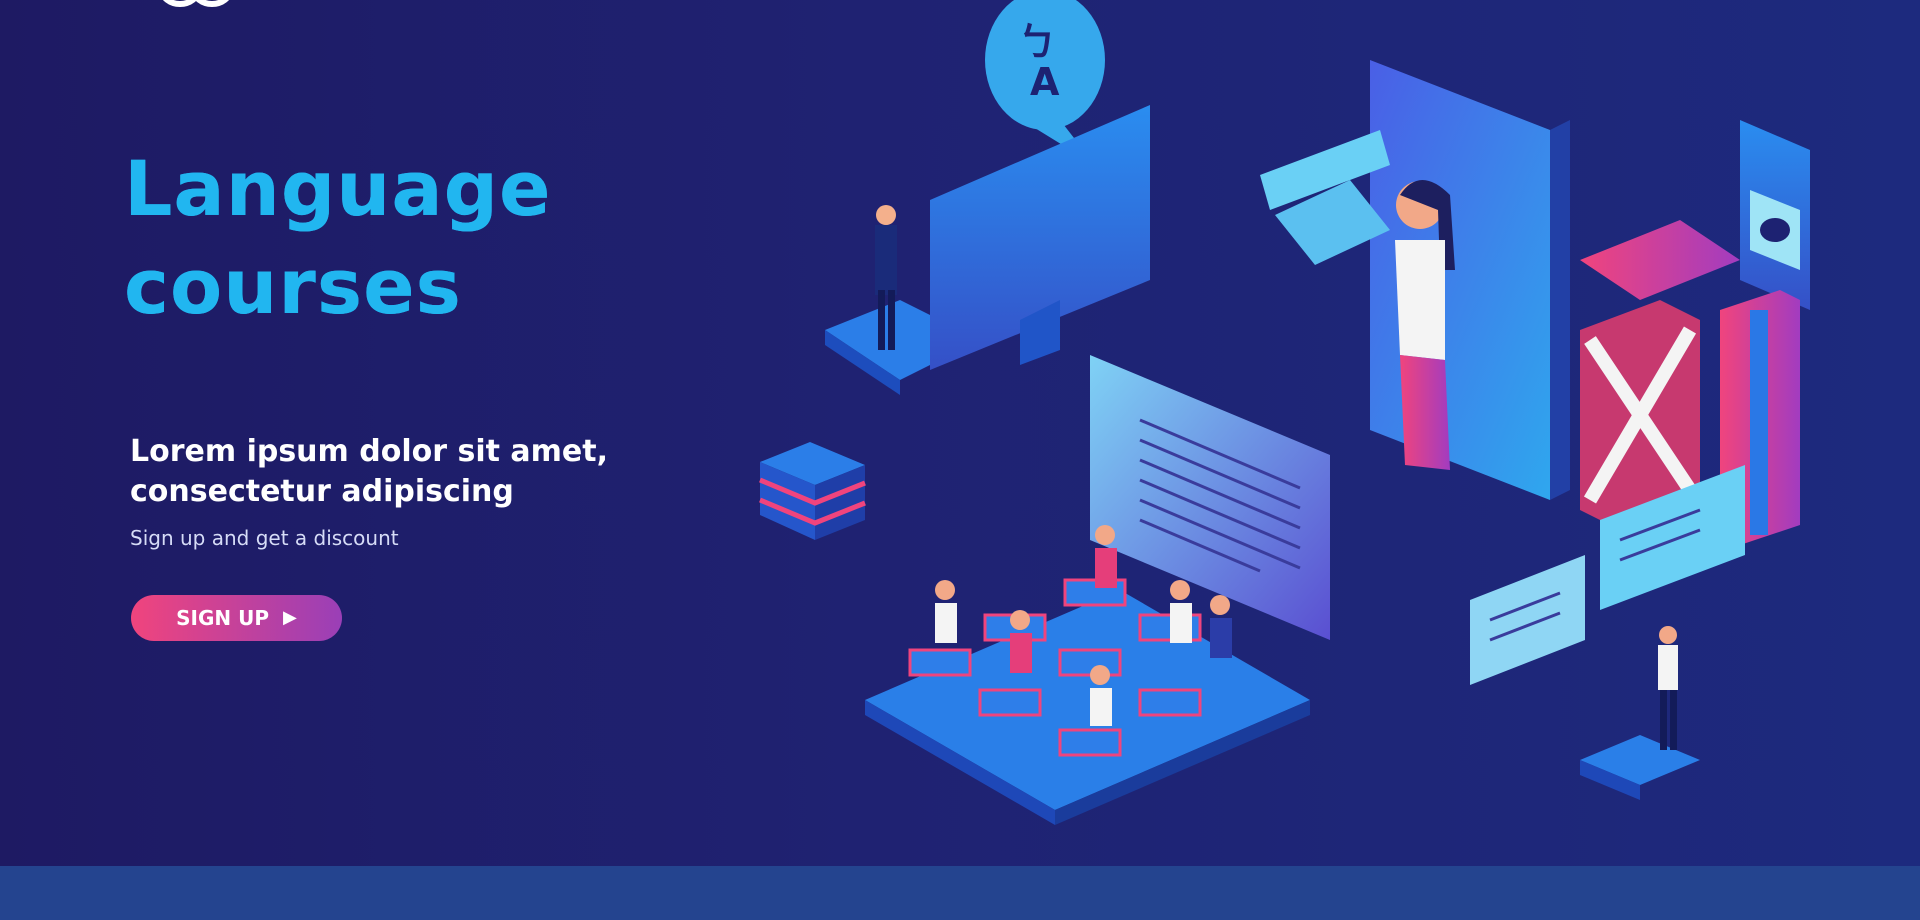 This screenshot has width=1920, height=920. Describe the element at coordinates (369, 451) in the screenshot. I see `subheading-line-1: Lorem ipsum dolor sit amet,` at that location.